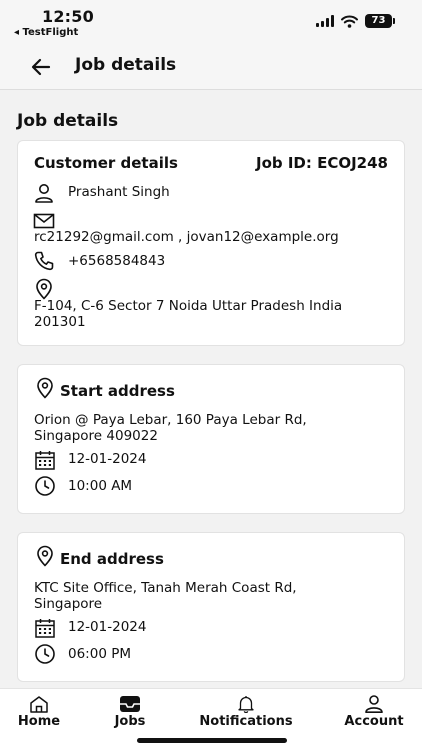  I want to click on app-header: Job details, so click(211, 67).